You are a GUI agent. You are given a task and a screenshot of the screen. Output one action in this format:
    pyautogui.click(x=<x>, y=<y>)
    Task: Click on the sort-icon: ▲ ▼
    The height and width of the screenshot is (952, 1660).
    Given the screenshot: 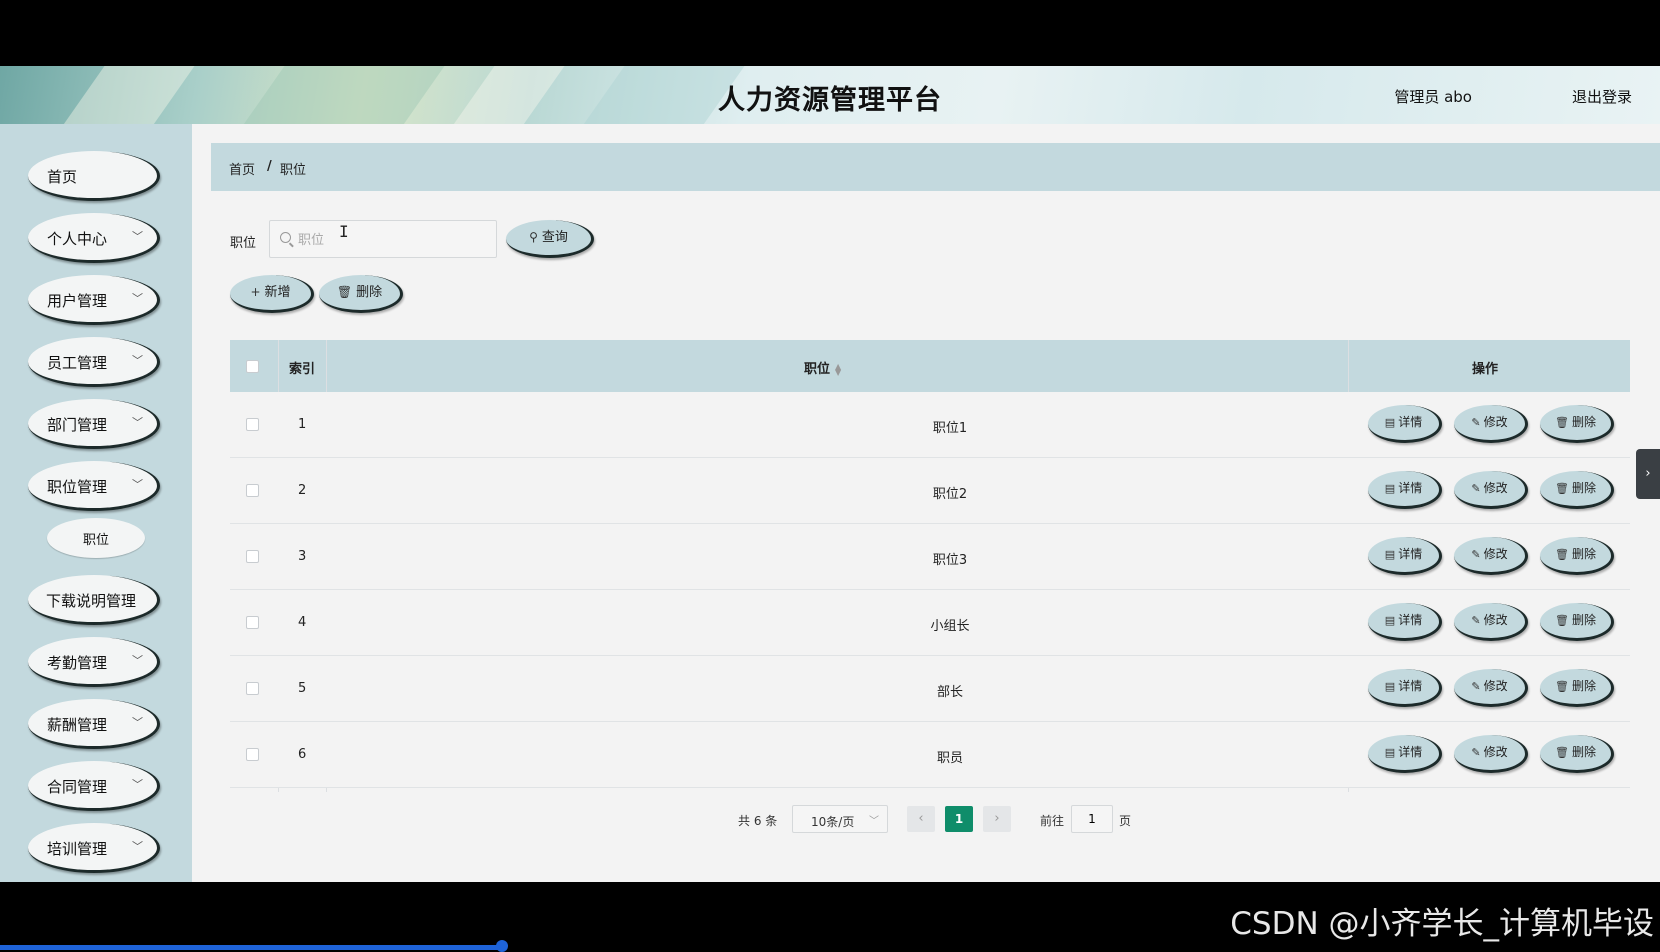 What is the action you would take?
    pyautogui.click(x=838, y=369)
    